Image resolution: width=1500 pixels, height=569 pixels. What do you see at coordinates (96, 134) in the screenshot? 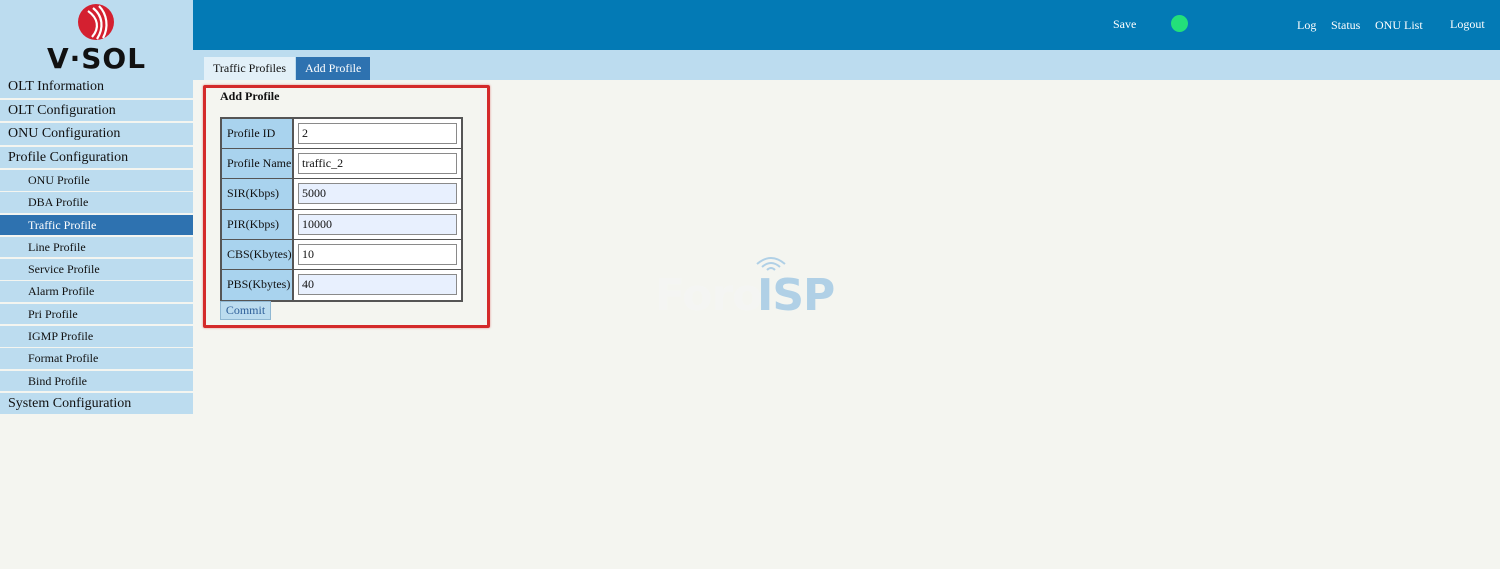
I see `sidebar-item-onu-configuration: ONU Configuration` at bounding box center [96, 134].